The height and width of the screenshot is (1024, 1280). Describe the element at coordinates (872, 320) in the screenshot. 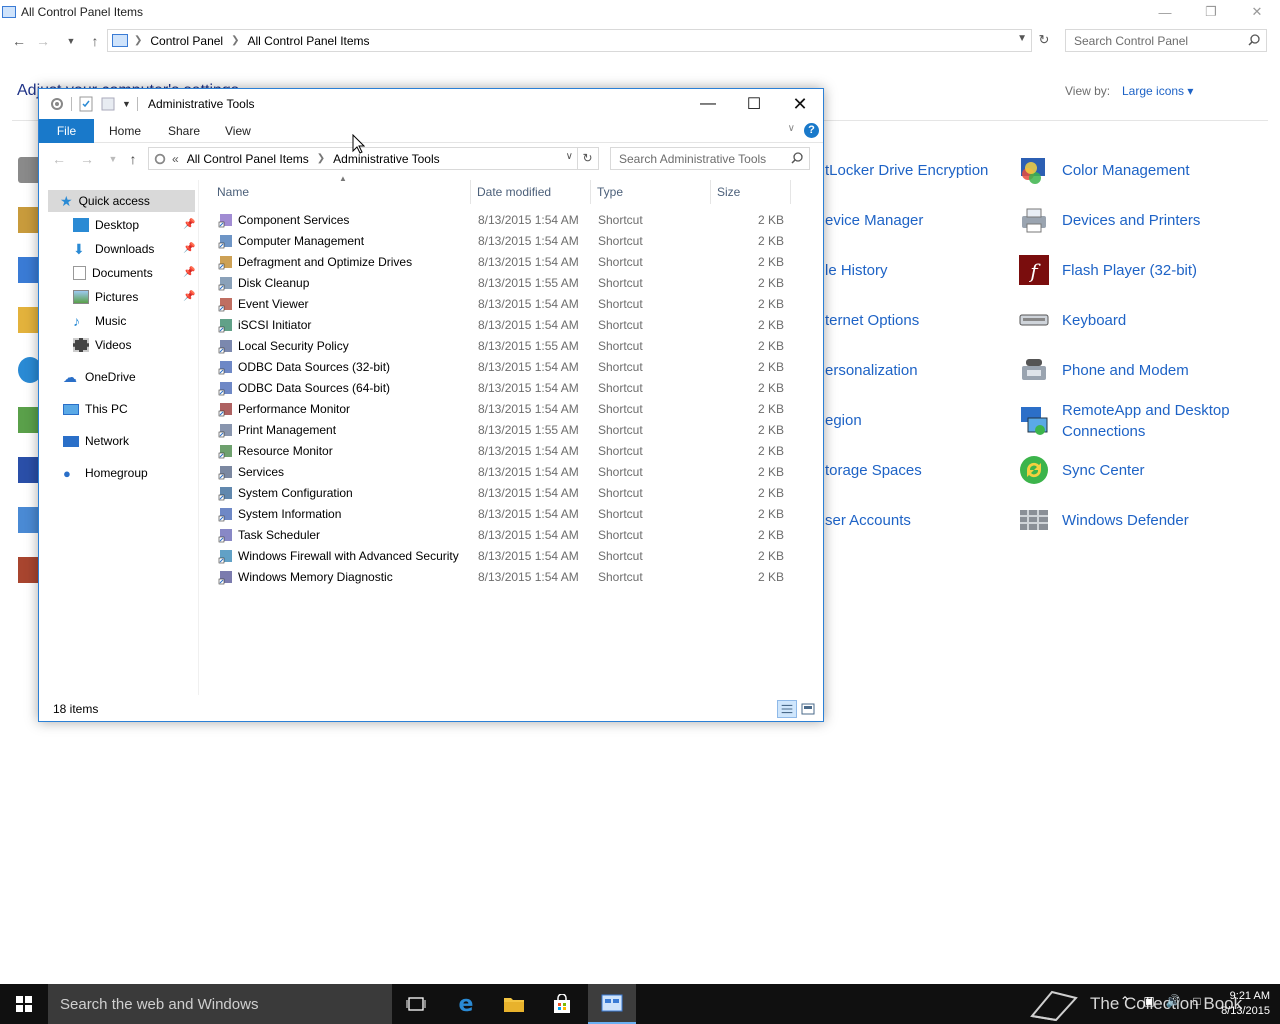

I see `cp-item-internet-options: ternet Options` at that location.